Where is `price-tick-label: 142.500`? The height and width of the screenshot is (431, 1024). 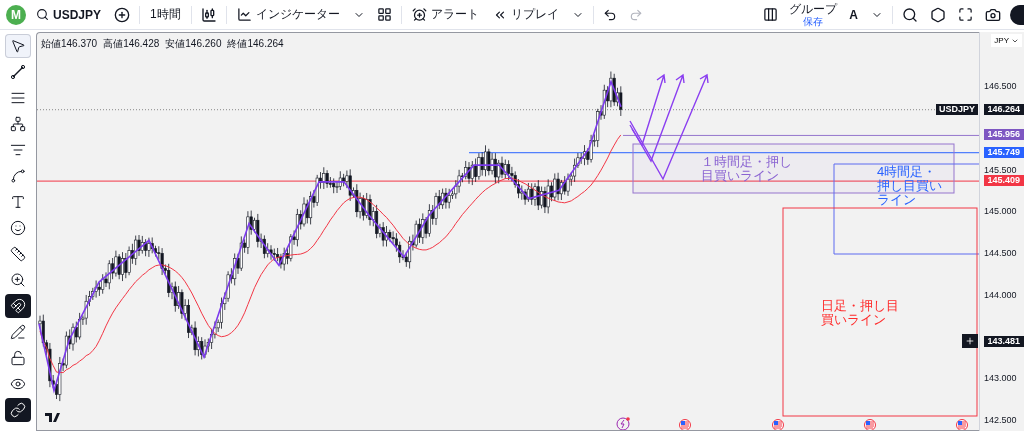
price-tick-label: 142.500 is located at coordinates (1000, 420).